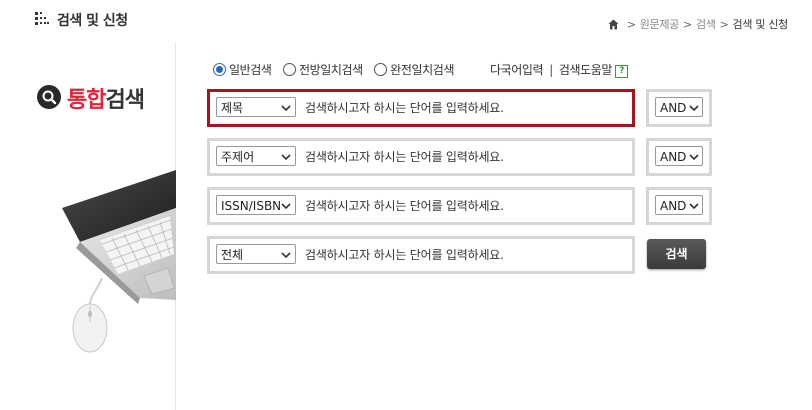  Describe the element at coordinates (232, 255) in the screenshot. I see `field-select-value: 전체` at that location.